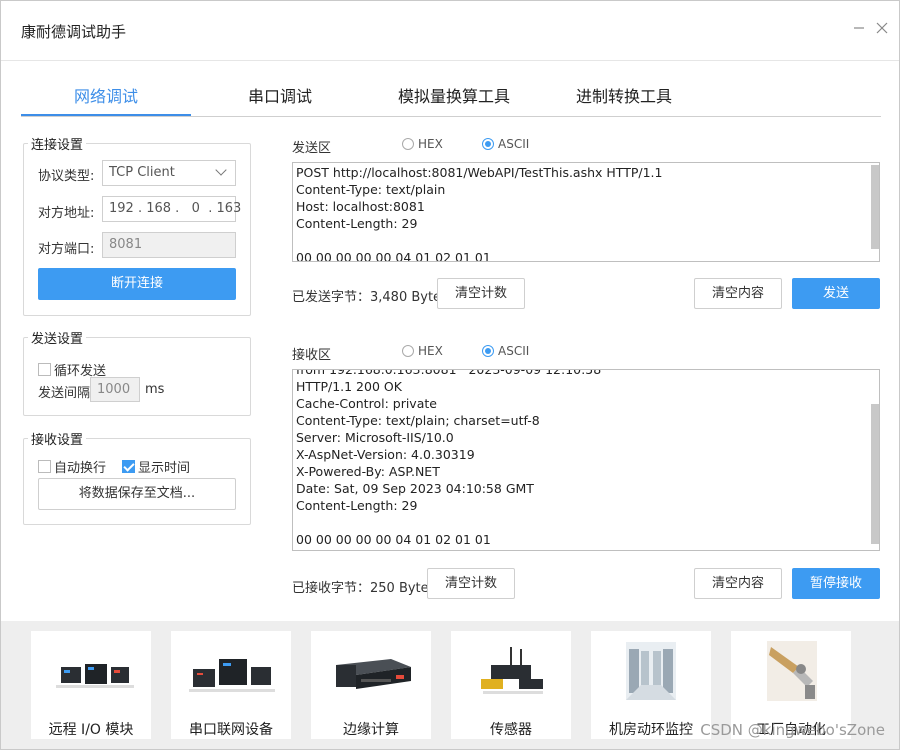  What do you see at coordinates (106, 95) in the screenshot?
I see `tab-network-debug: 网络调试` at bounding box center [106, 95].